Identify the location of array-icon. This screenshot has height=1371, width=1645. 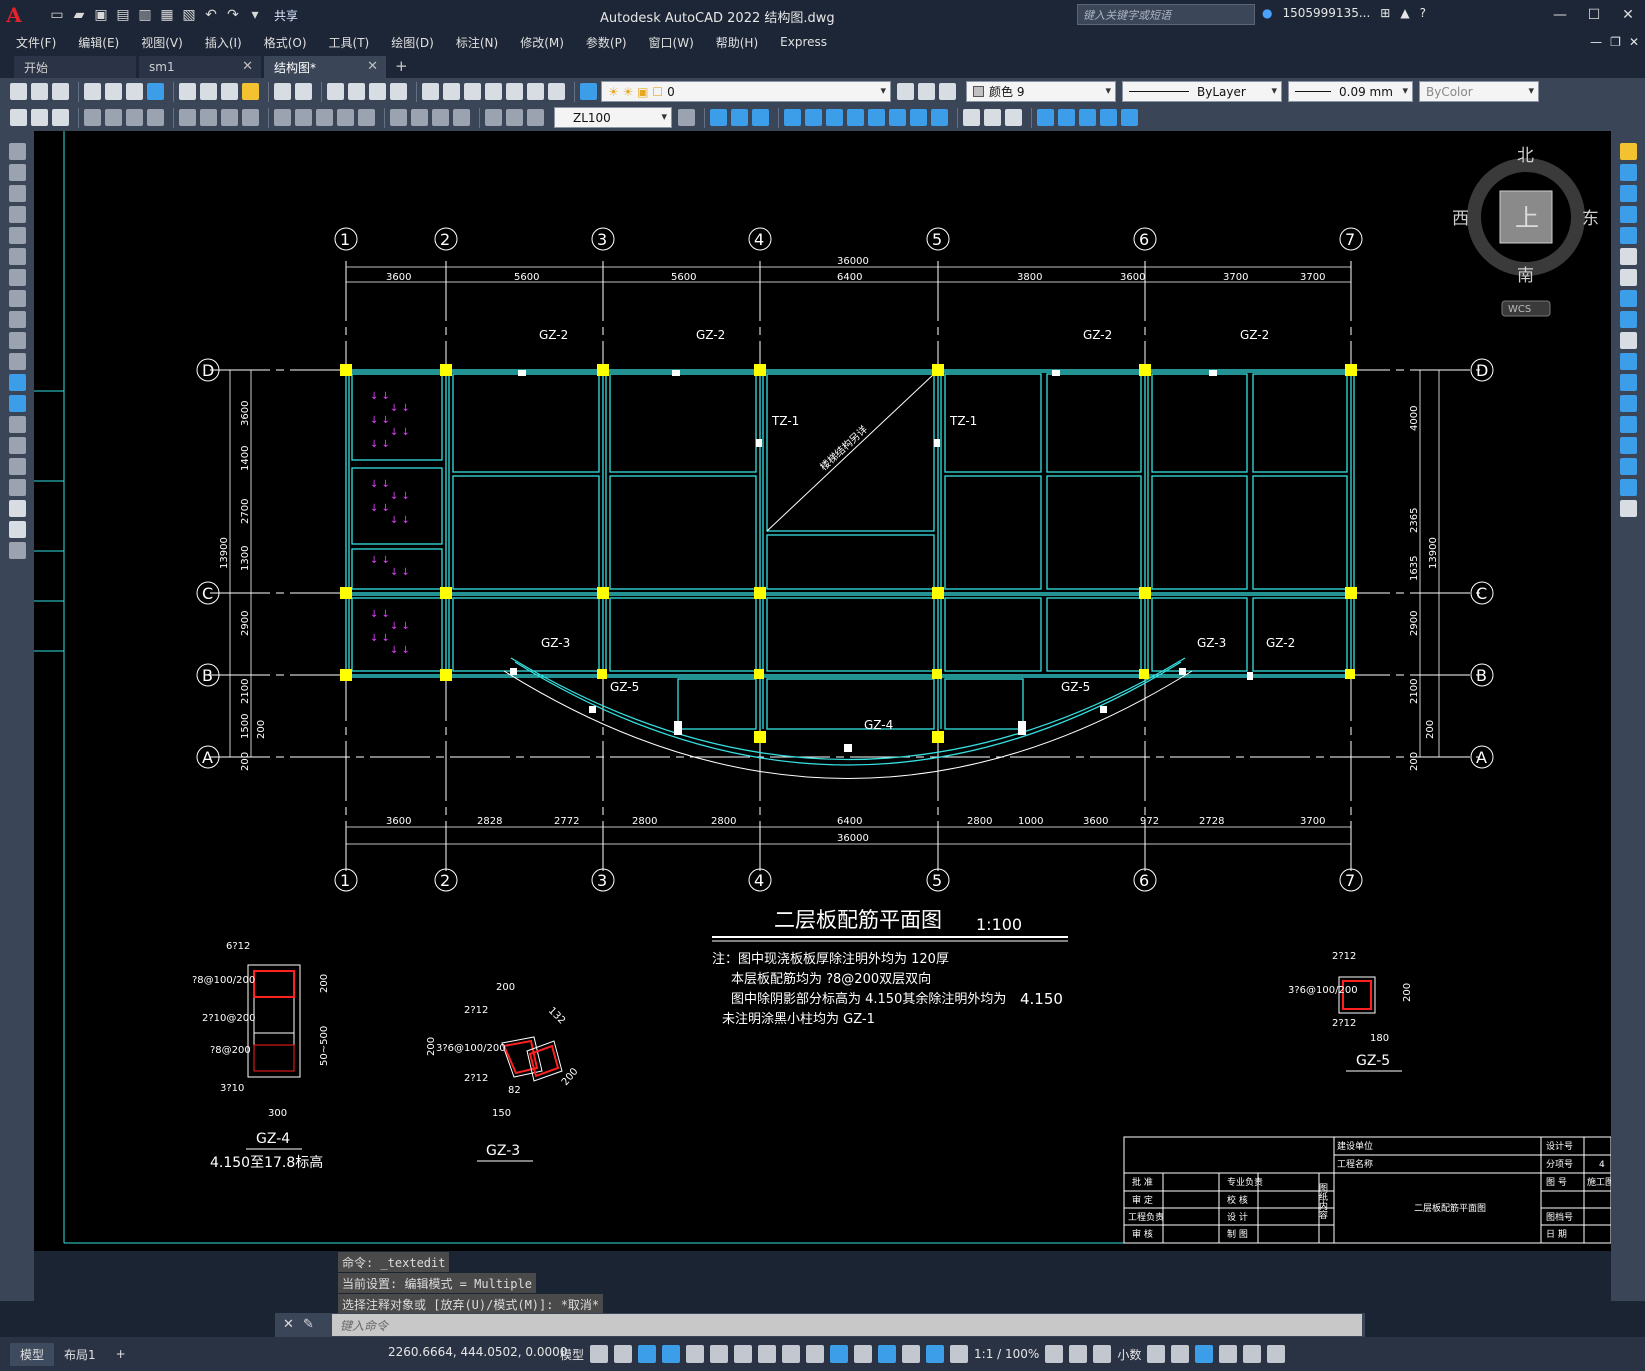
(1628, 235).